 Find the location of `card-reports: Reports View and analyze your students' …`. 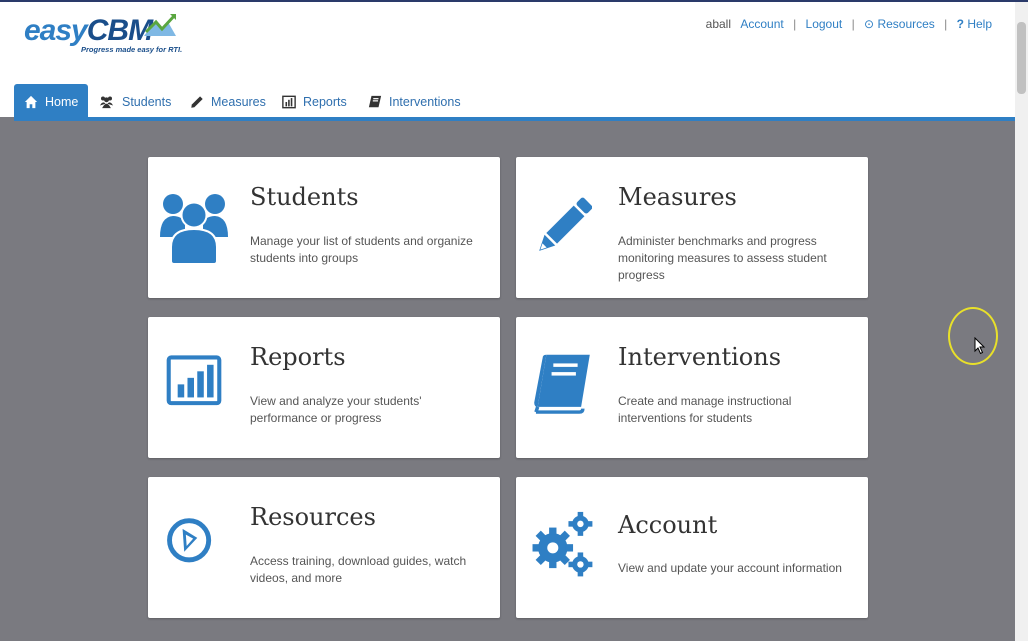

card-reports: Reports View and analyze your students' … is located at coordinates (324, 387).